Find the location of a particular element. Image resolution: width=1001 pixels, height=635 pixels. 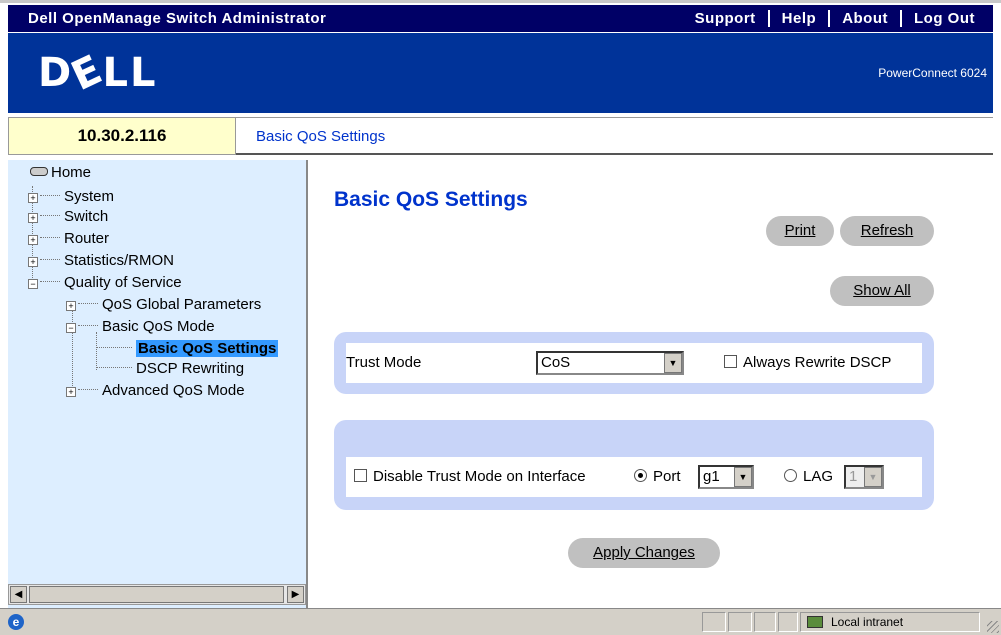

tree-item-system: + System is located at coordinates (71, 197).